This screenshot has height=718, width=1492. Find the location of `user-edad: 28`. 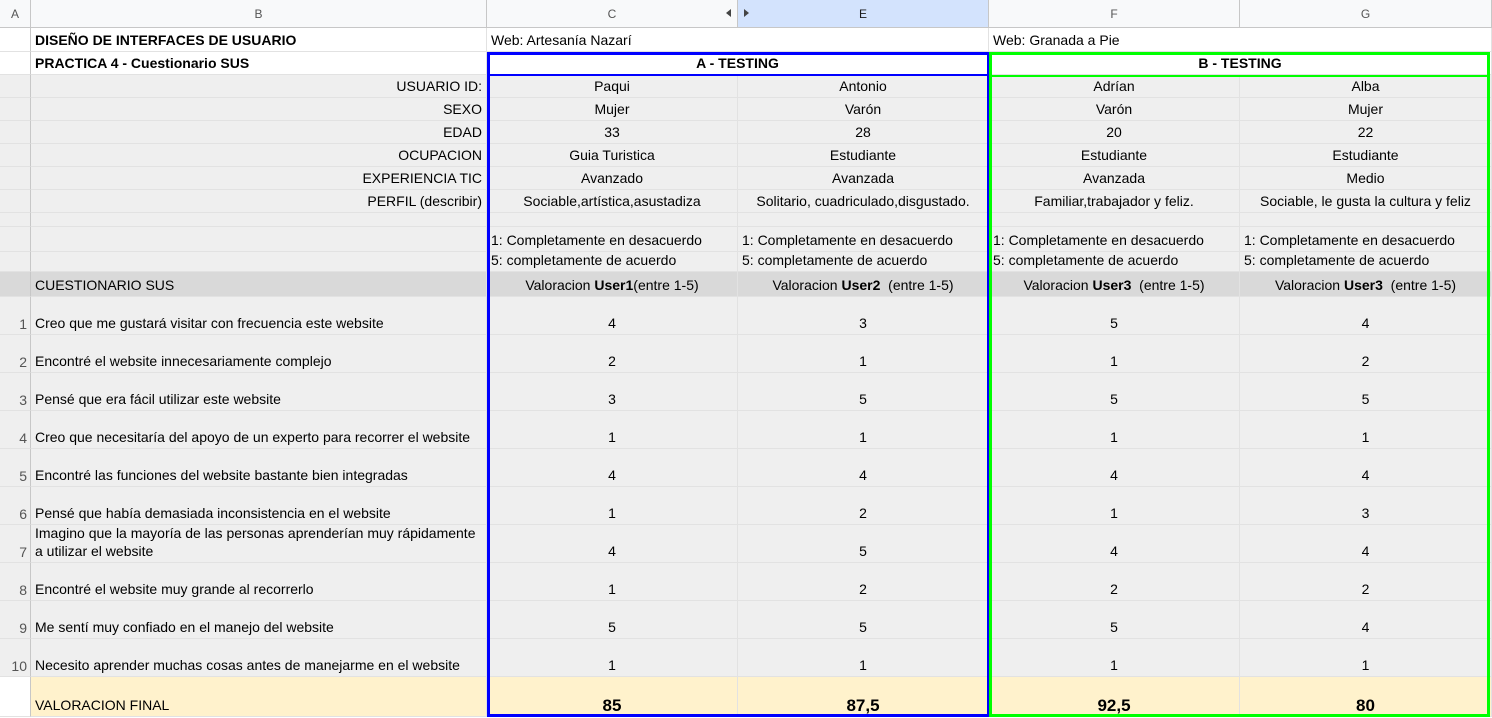

user-edad: 28 is located at coordinates (863, 132).